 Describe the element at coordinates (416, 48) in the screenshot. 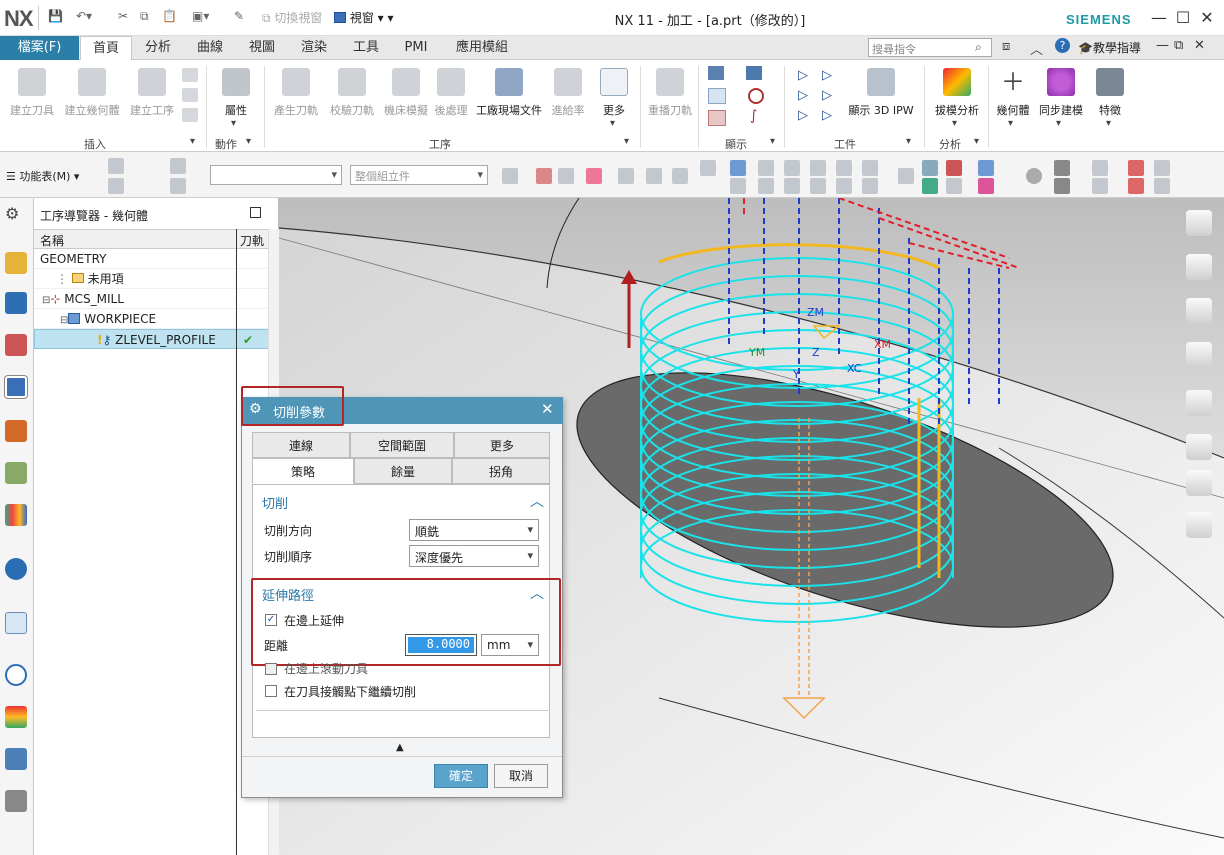

I see `tab-pmi: PMI` at that location.